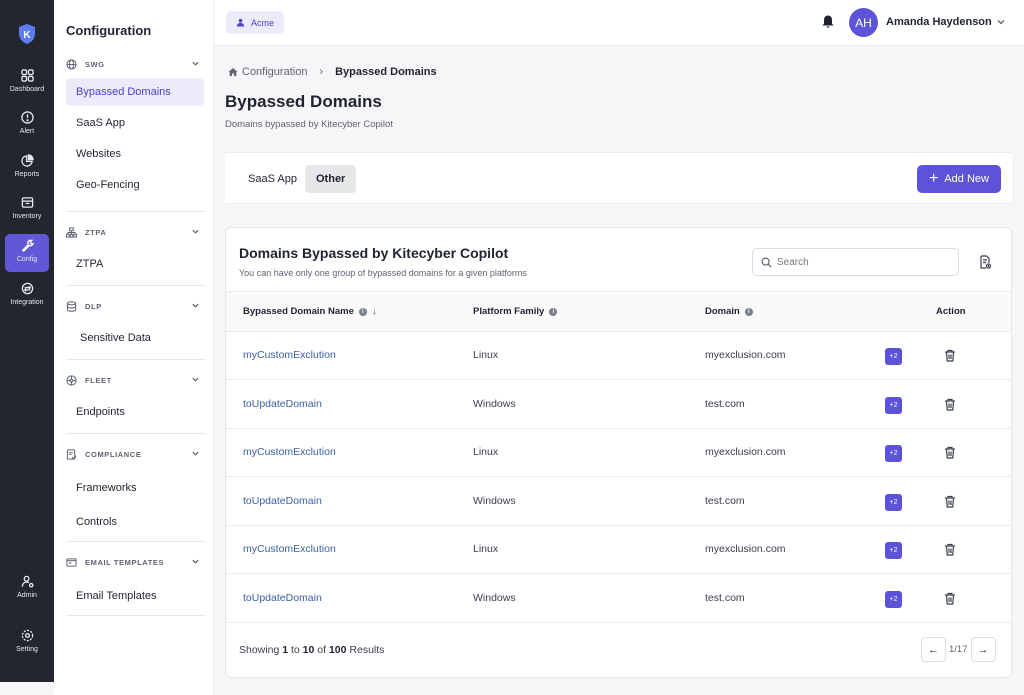  What do you see at coordinates (135, 92) in the screenshot?
I see `sidebar-item-bypassed-domains: Bypassed Domains` at bounding box center [135, 92].